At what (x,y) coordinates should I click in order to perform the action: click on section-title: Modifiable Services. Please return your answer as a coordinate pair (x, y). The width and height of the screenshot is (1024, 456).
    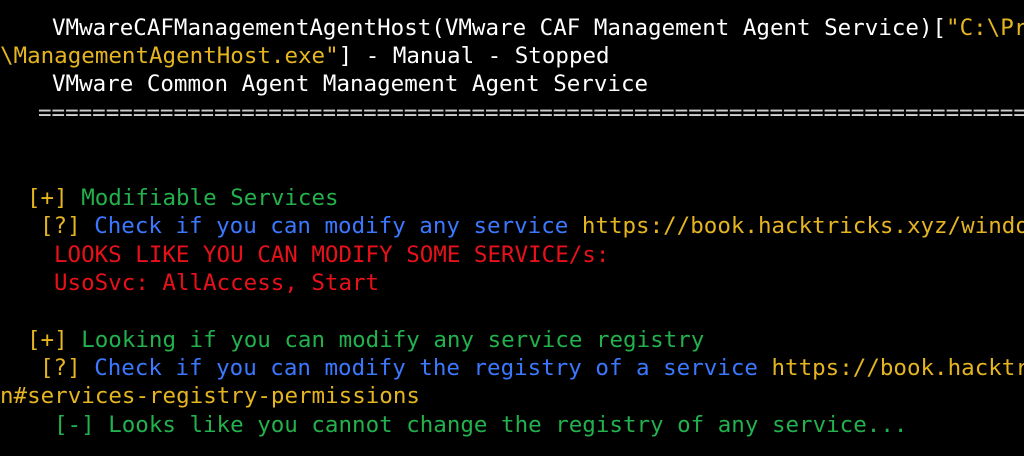
    Looking at the image, I should click on (210, 198).